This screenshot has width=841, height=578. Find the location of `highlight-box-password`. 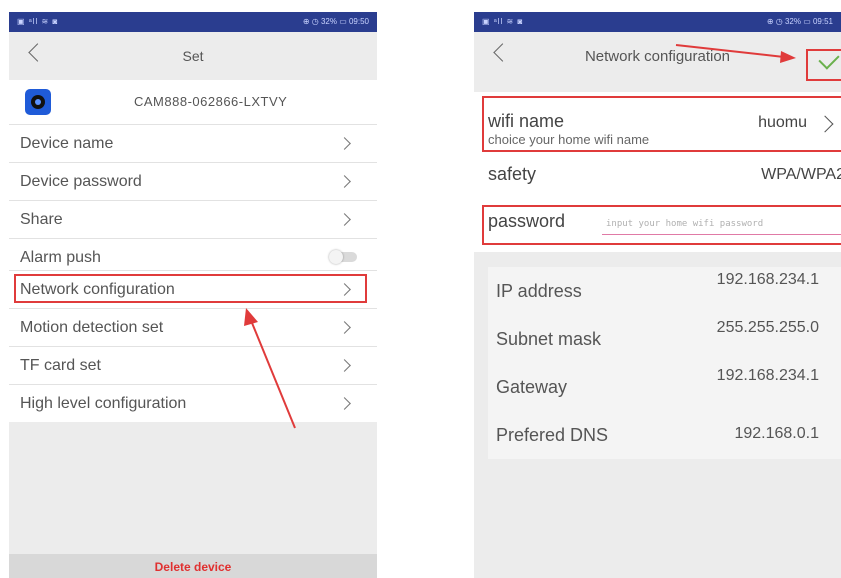

highlight-box-password is located at coordinates (661, 225).